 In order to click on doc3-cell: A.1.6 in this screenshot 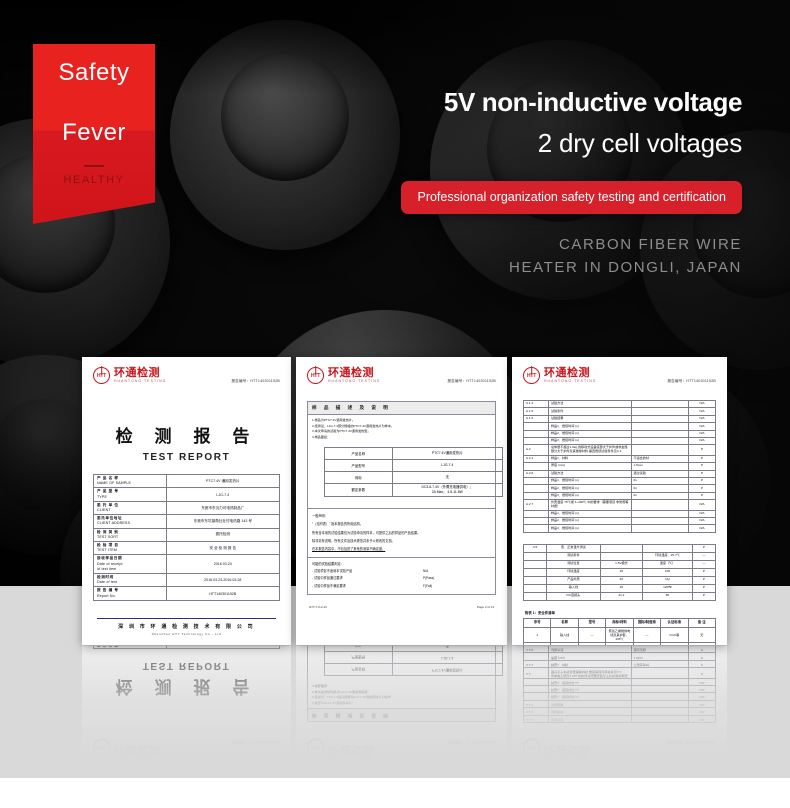, I will do `click(536, 419)`.